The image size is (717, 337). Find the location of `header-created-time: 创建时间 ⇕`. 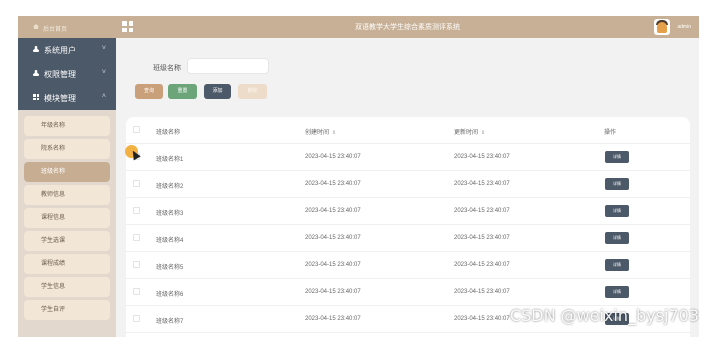

header-created-time: 创建时间 ⇕ is located at coordinates (320, 131).